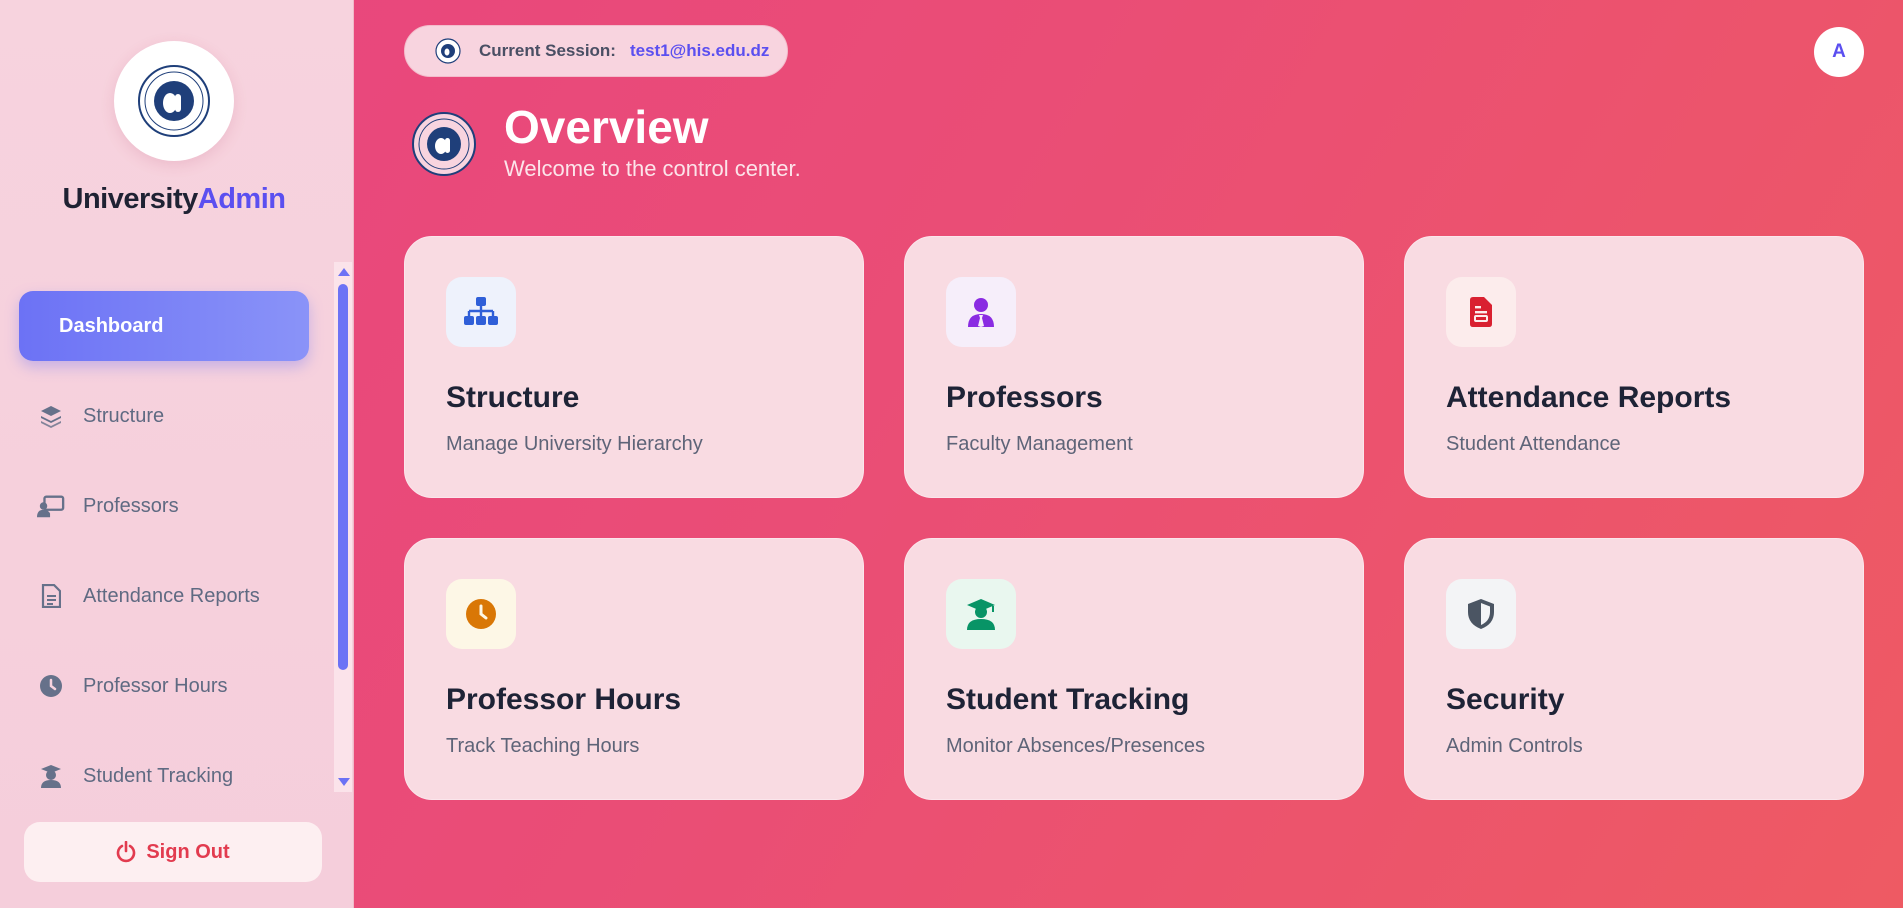 The width and height of the screenshot is (1903, 908). What do you see at coordinates (606, 127) in the screenshot?
I see `page-title: Overview` at bounding box center [606, 127].